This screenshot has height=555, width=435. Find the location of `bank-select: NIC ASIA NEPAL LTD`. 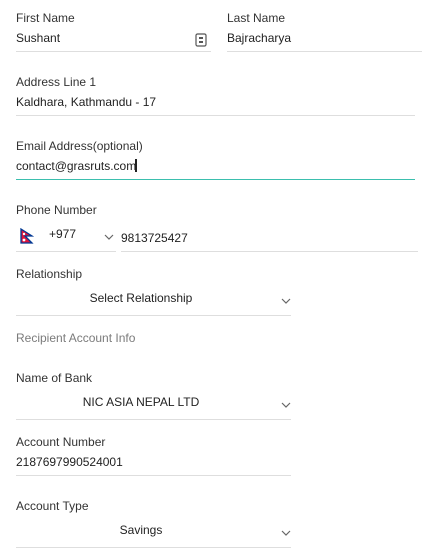

bank-select: NIC ASIA NEPAL LTD is located at coordinates (141, 402).